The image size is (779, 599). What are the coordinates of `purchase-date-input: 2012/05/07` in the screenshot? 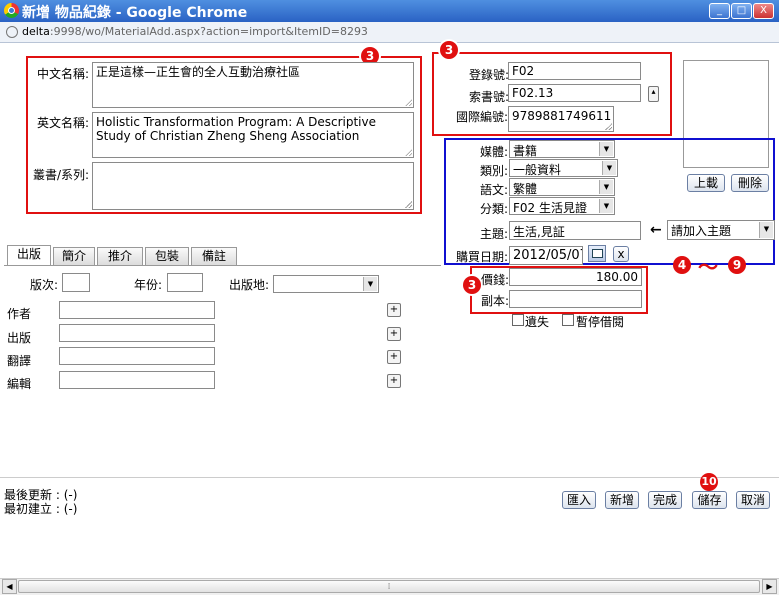 It's located at (546, 255).